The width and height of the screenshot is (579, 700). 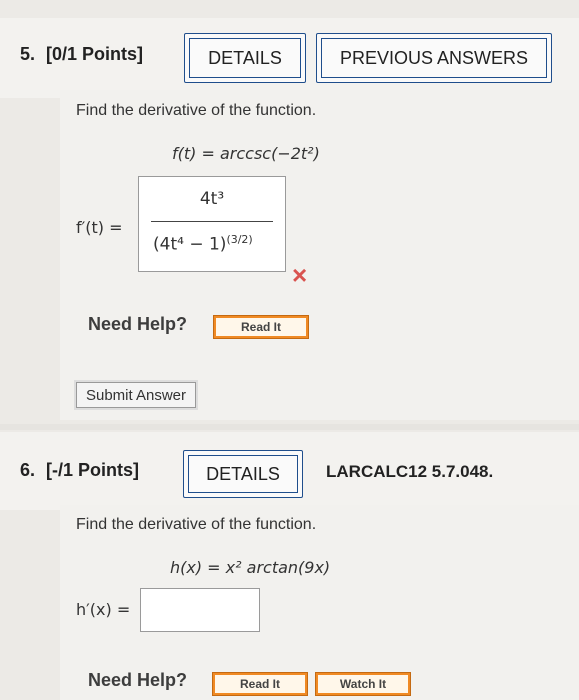 What do you see at coordinates (103, 609) in the screenshot?
I see `q6-answer-label: h′(x) =` at bounding box center [103, 609].